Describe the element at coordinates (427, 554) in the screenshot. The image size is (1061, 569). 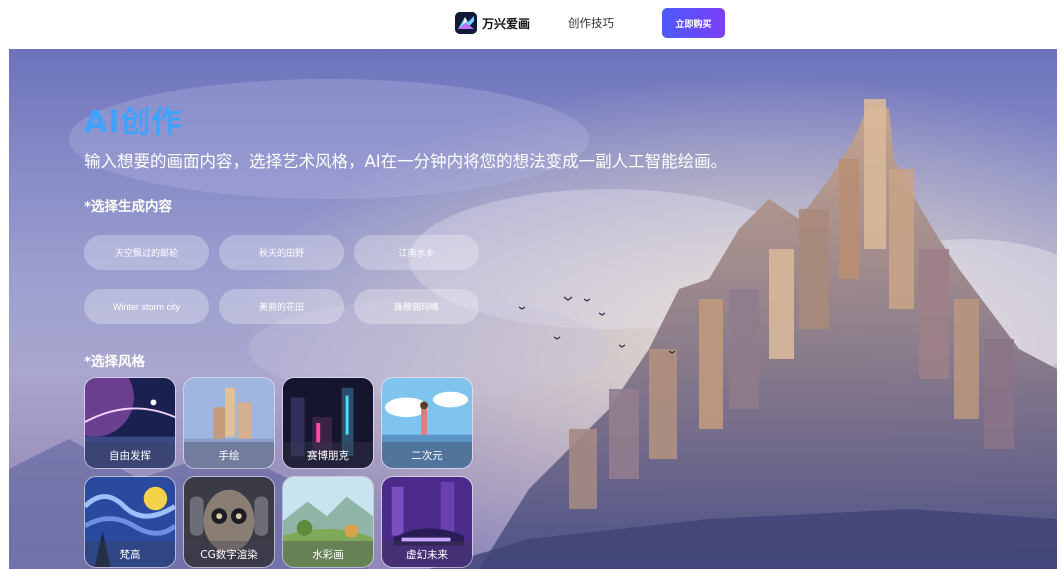
I see `style-card-label: 虚幻未来` at that location.